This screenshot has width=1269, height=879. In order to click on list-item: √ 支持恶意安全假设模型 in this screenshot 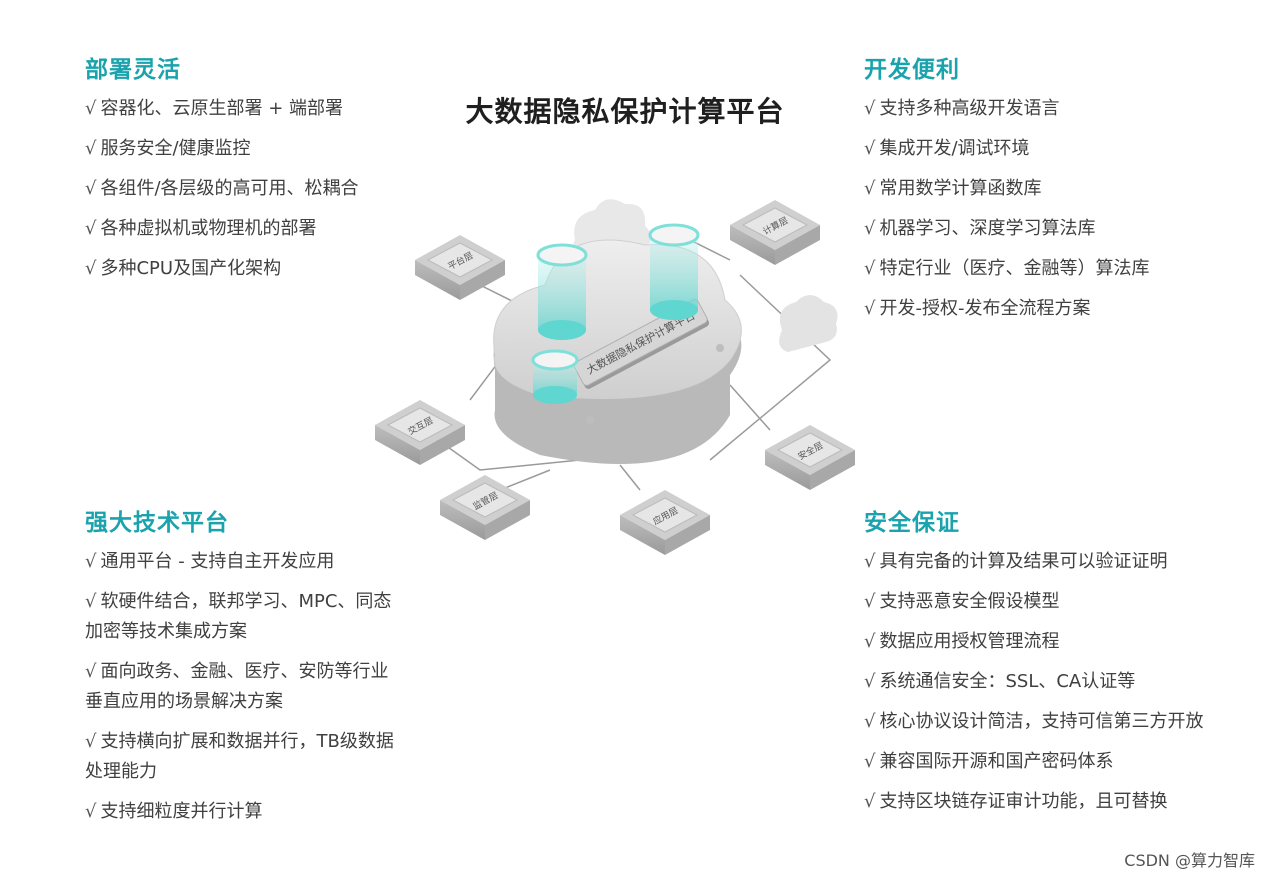, I will do `click(962, 601)`.